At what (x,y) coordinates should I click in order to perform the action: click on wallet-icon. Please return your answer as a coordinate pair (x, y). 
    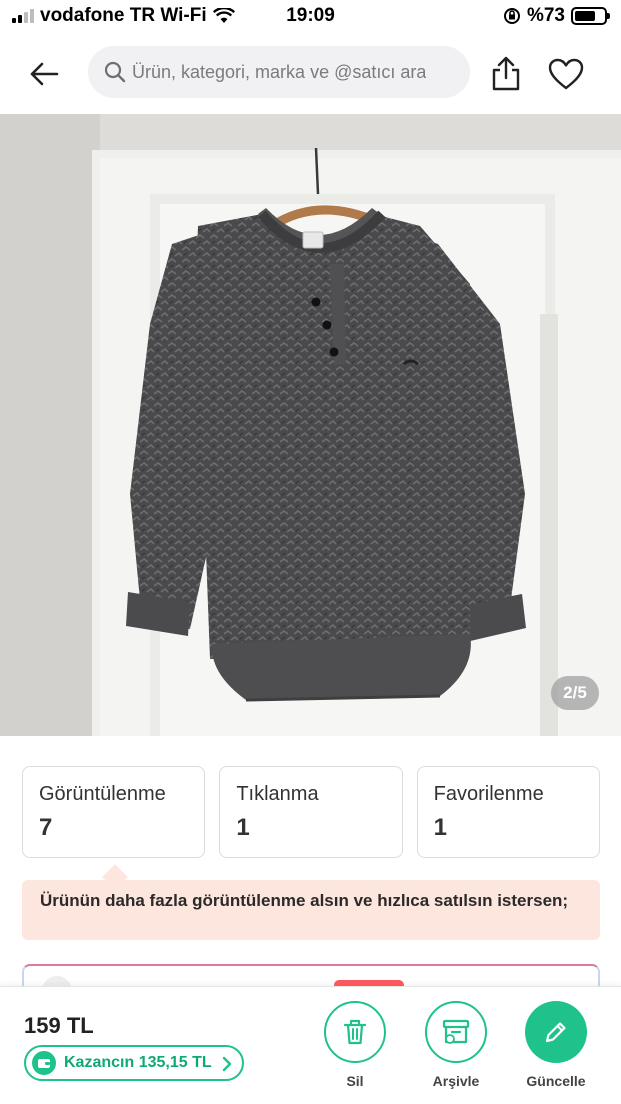
    Looking at the image, I should click on (44, 1063).